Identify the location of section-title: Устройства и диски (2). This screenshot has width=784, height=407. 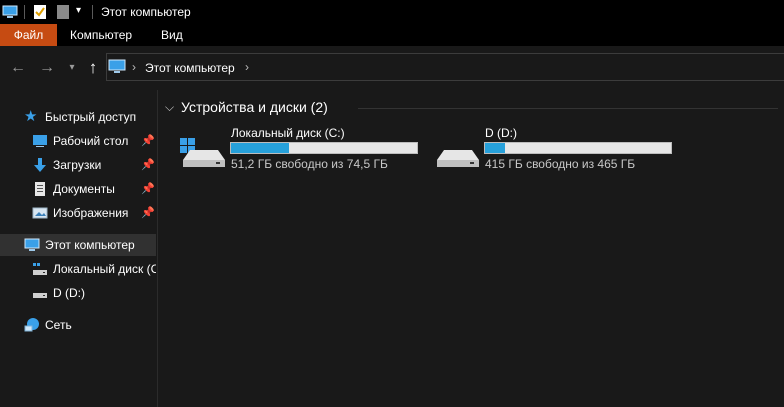
(254, 107).